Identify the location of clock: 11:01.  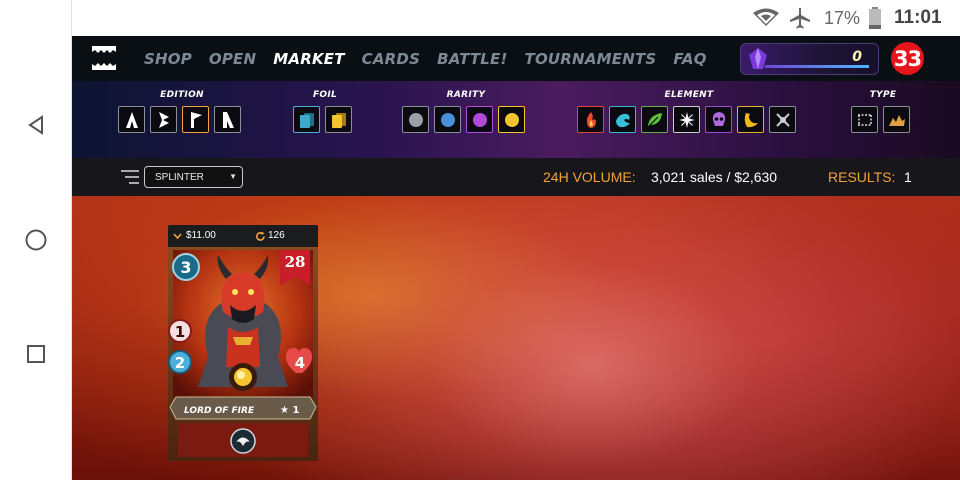
(918, 17).